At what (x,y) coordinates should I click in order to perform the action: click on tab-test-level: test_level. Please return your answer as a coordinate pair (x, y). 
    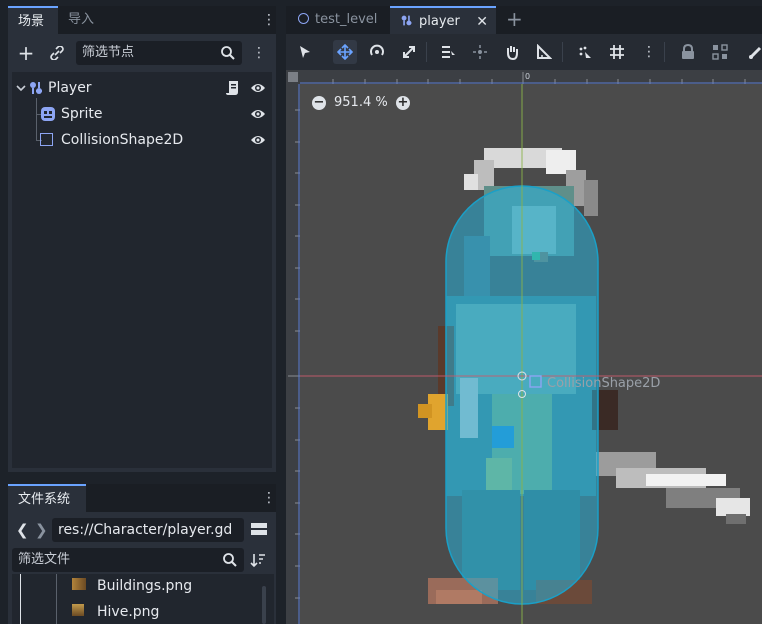
    Looking at the image, I should click on (337, 20).